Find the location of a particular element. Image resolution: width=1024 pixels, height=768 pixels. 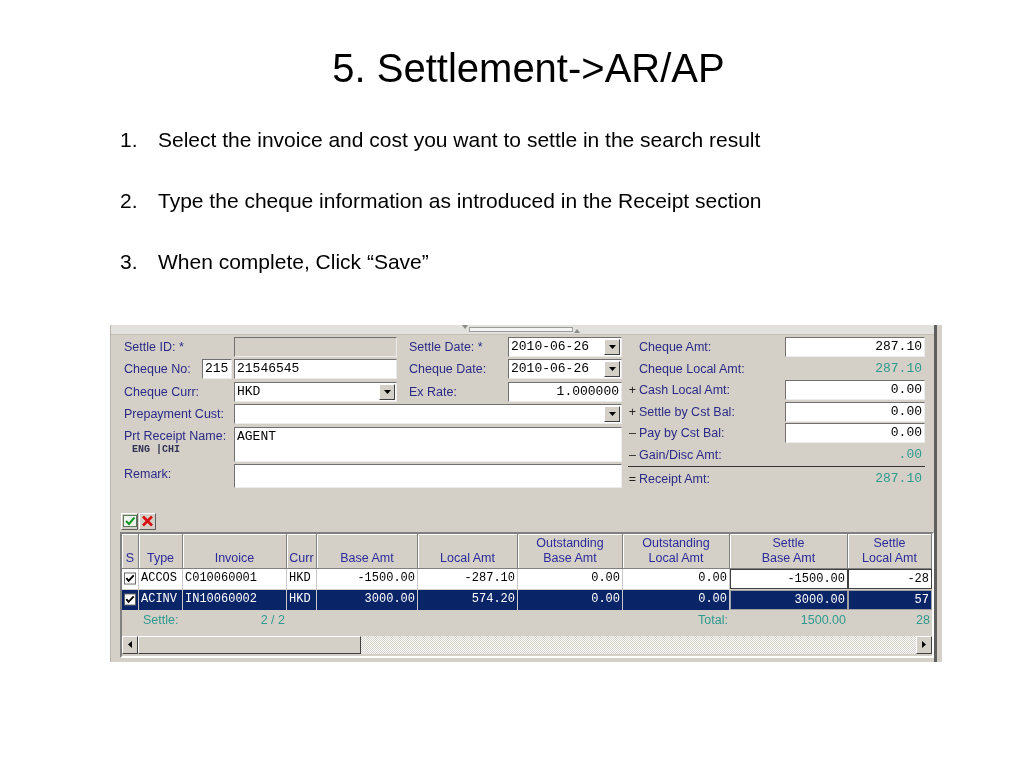

column-header: Settle Local Amt is located at coordinates (890, 551).